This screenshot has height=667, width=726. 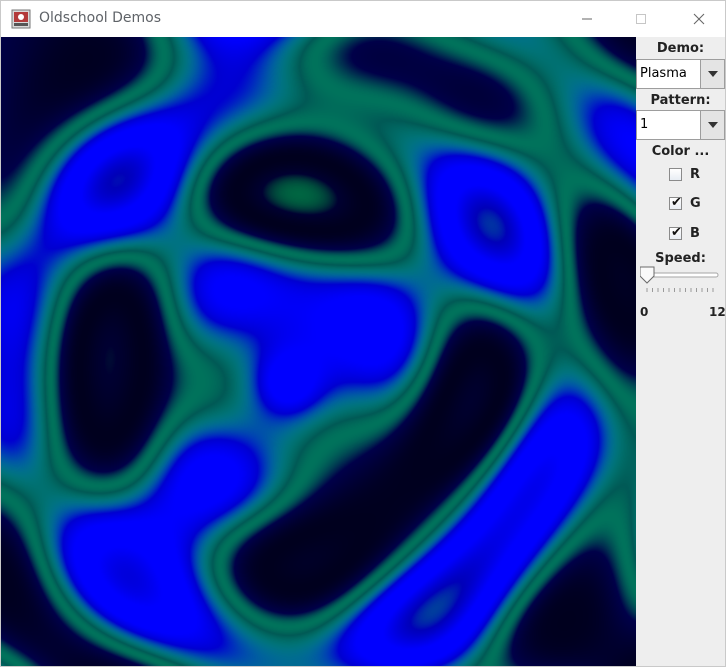 I want to click on checkbox-g-label: G, so click(x=695, y=203).